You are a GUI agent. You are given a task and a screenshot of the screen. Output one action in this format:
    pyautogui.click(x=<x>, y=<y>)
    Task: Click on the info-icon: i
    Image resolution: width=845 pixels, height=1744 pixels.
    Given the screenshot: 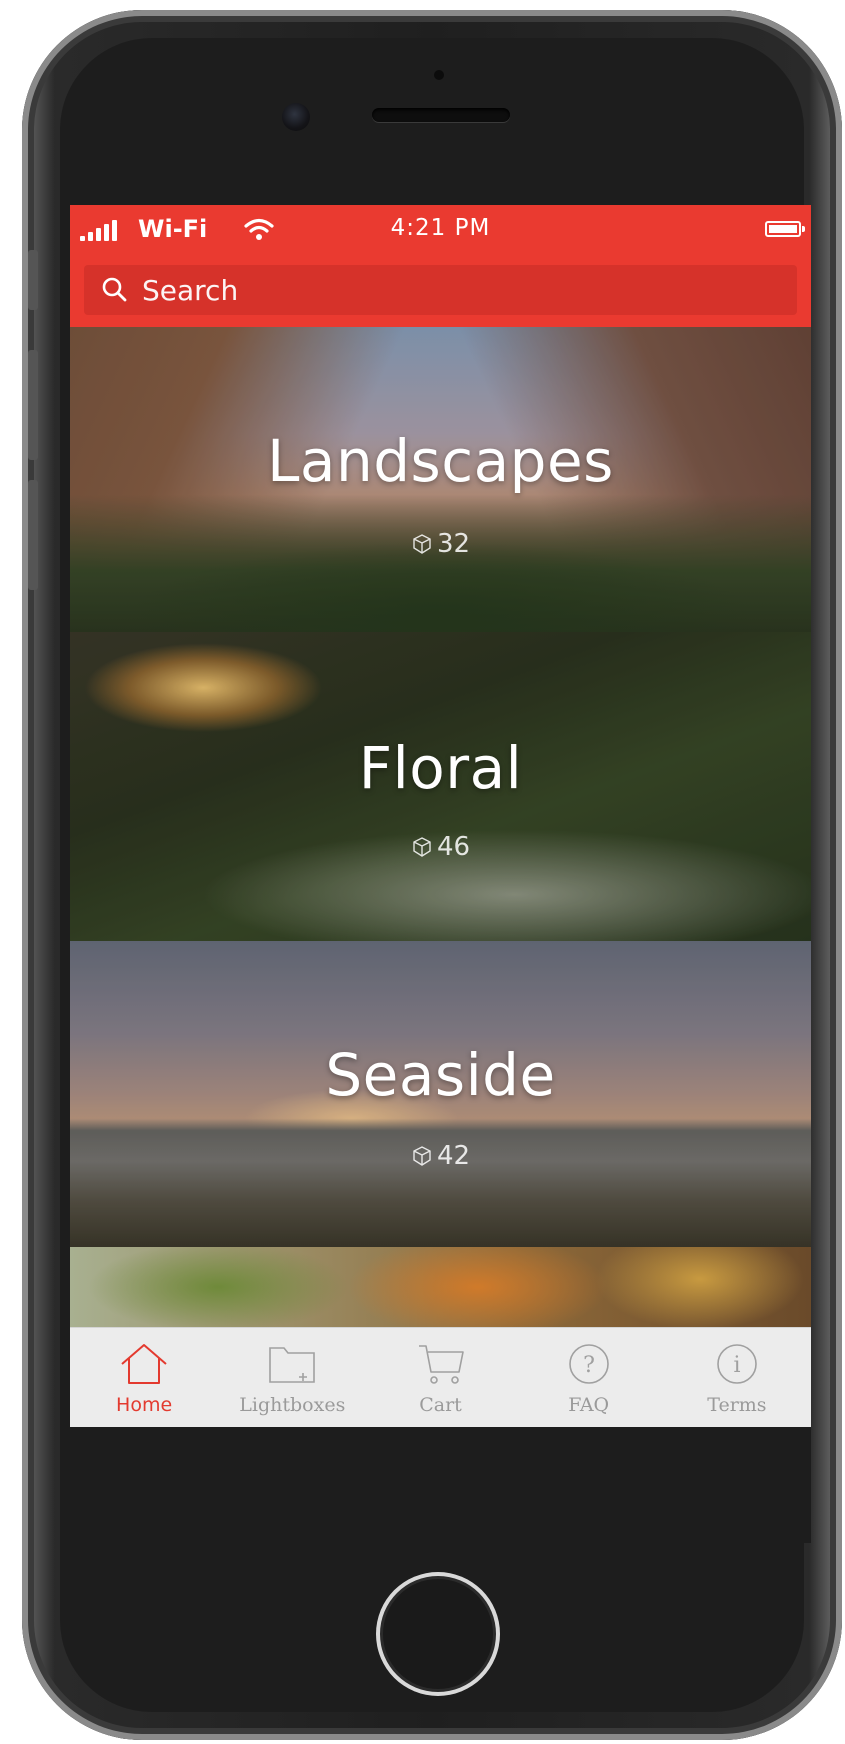 What is the action you would take?
    pyautogui.click(x=737, y=1364)
    